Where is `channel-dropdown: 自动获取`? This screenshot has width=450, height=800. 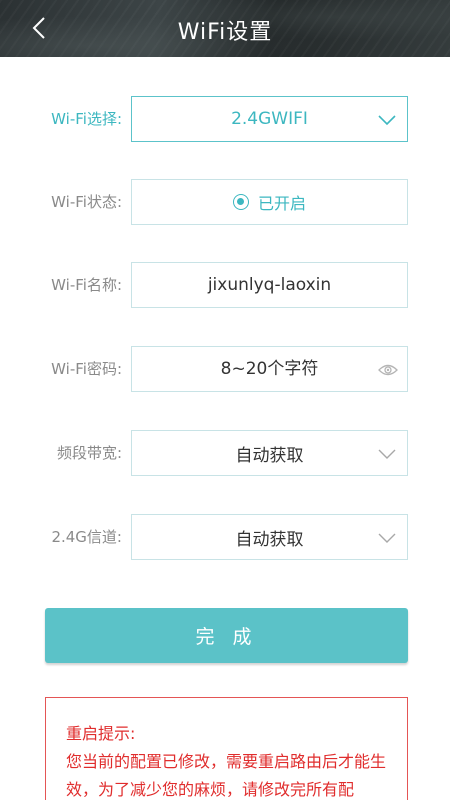 channel-dropdown: 自动获取 is located at coordinates (269, 537).